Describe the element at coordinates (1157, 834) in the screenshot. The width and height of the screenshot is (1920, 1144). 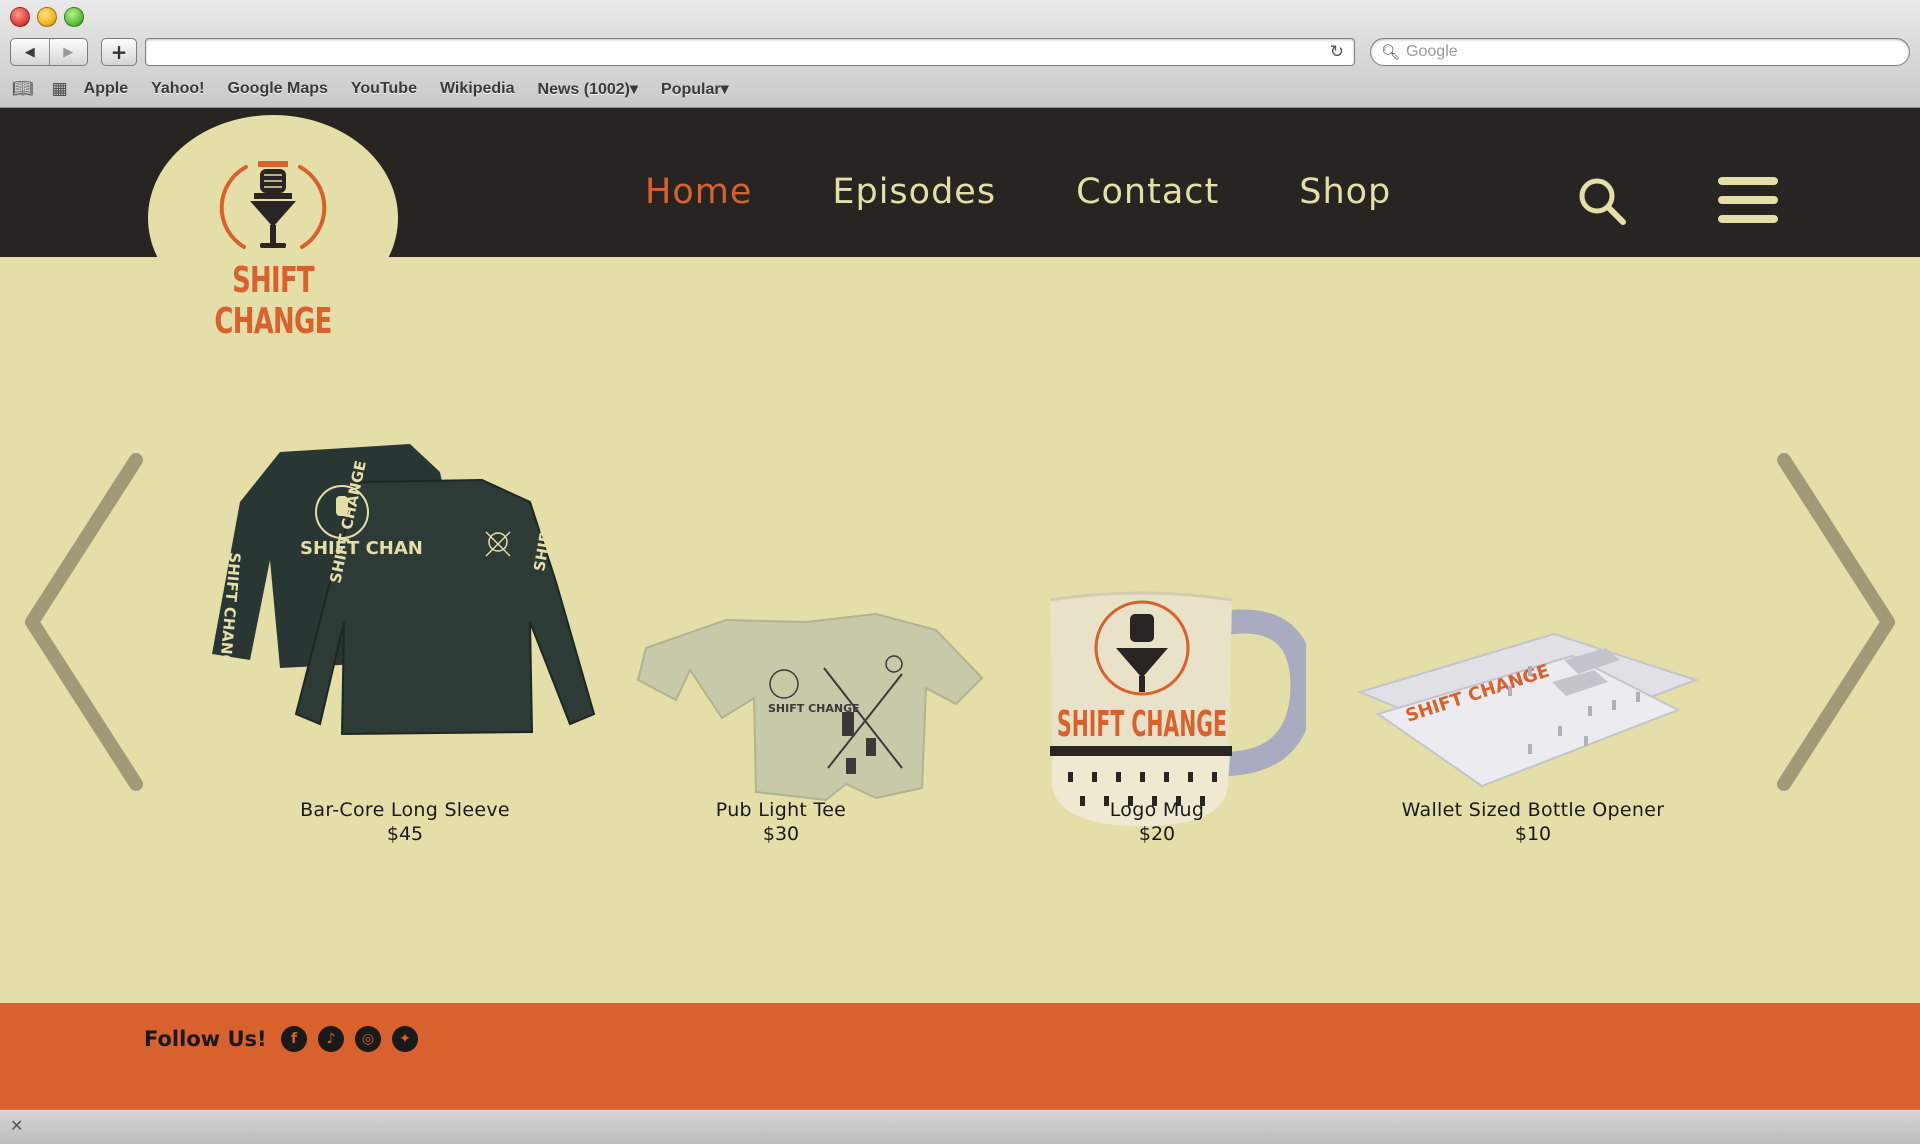
I see `product-price: $20` at that location.